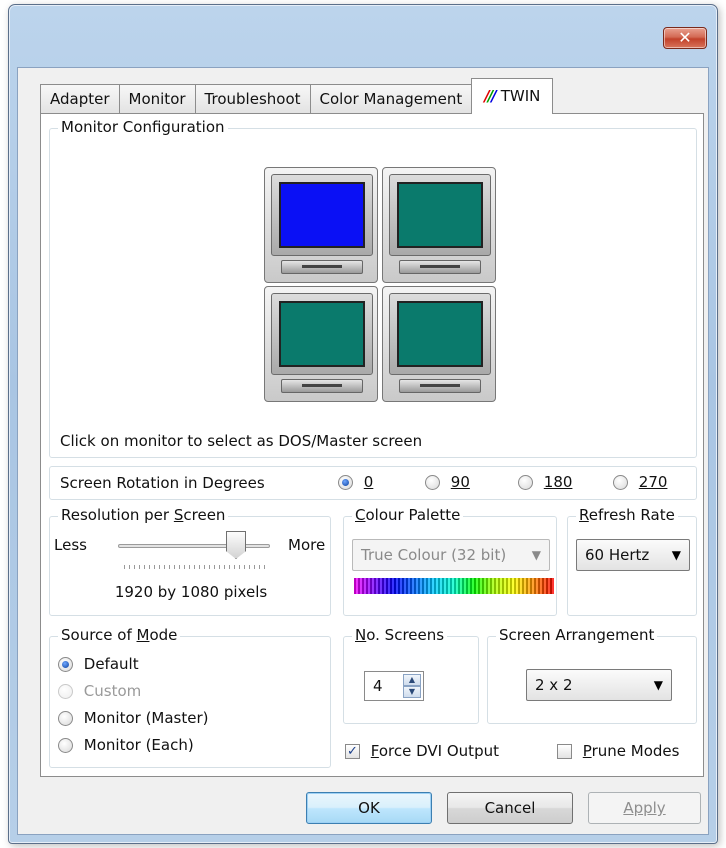 Image resolution: width=726 pixels, height=848 pixels. I want to click on resolution-slider-ticks, so click(196, 567).